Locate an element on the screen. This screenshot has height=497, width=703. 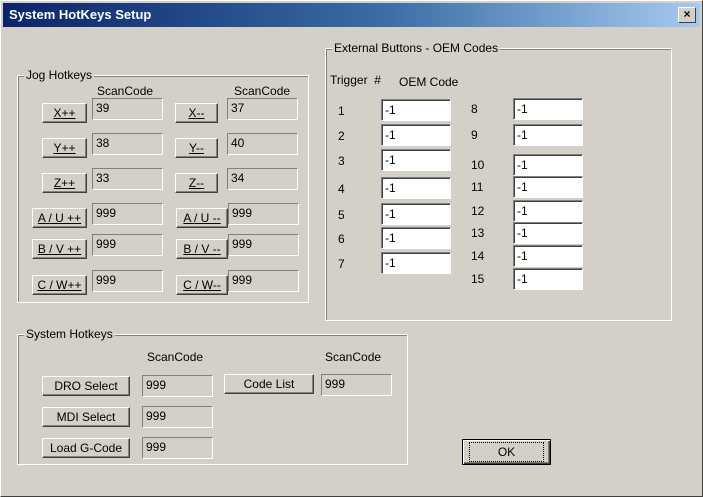
jog-y-minus-button-label: Y-- is located at coordinates (196, 147).